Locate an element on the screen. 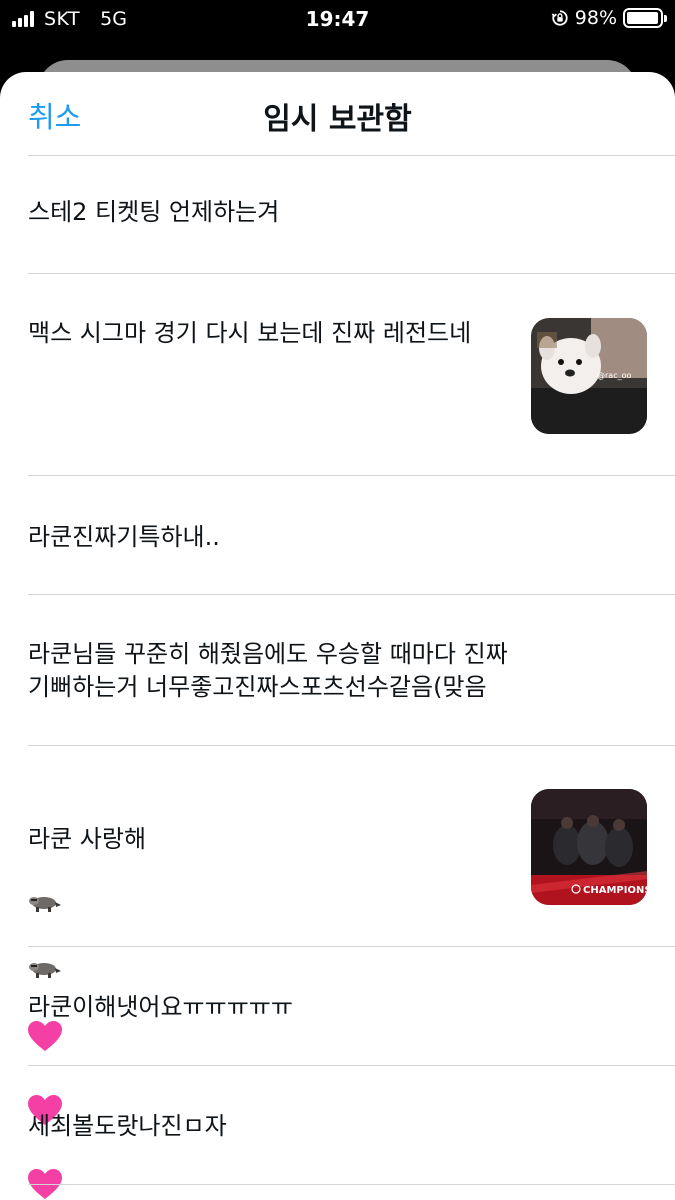 Image resolution: width=675 pixels, height=1200 pixels. draft-item: 라쿤진짜기특하내.. is located at coordinates (351, 535).